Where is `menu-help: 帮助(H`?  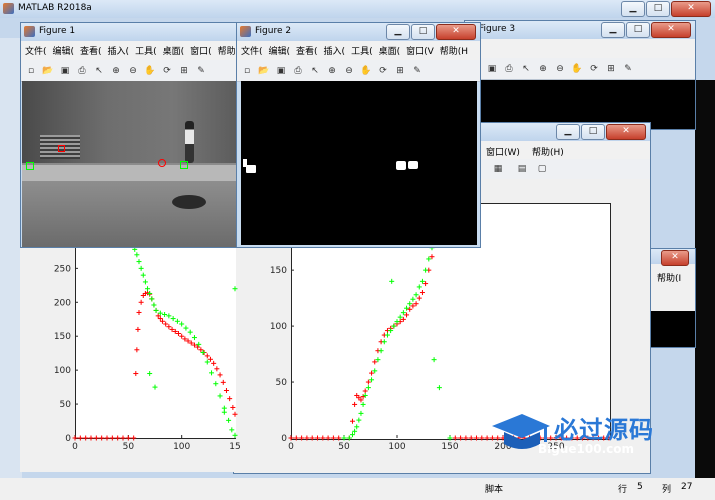
menu-help: 帮助(H is located at coordinates (454, 50).